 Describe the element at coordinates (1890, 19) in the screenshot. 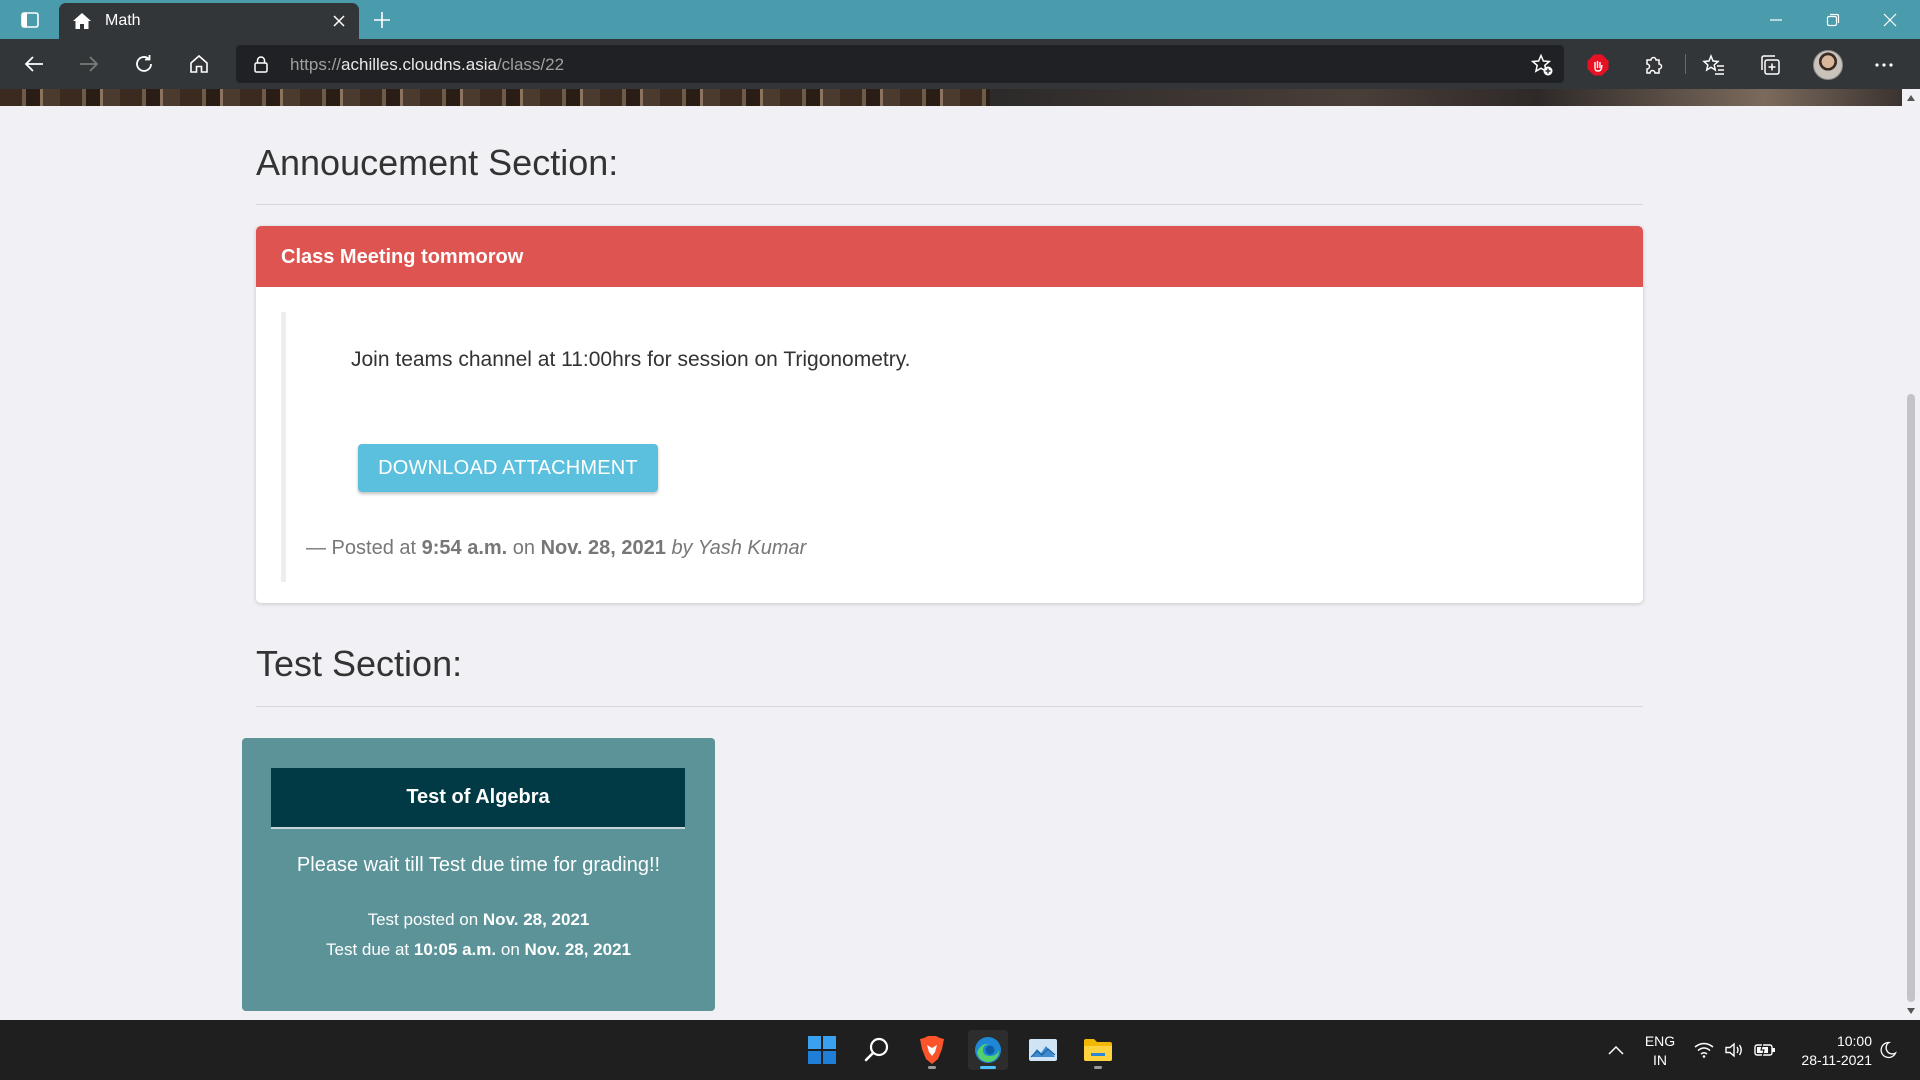

I see `close-window-icon` at that location.